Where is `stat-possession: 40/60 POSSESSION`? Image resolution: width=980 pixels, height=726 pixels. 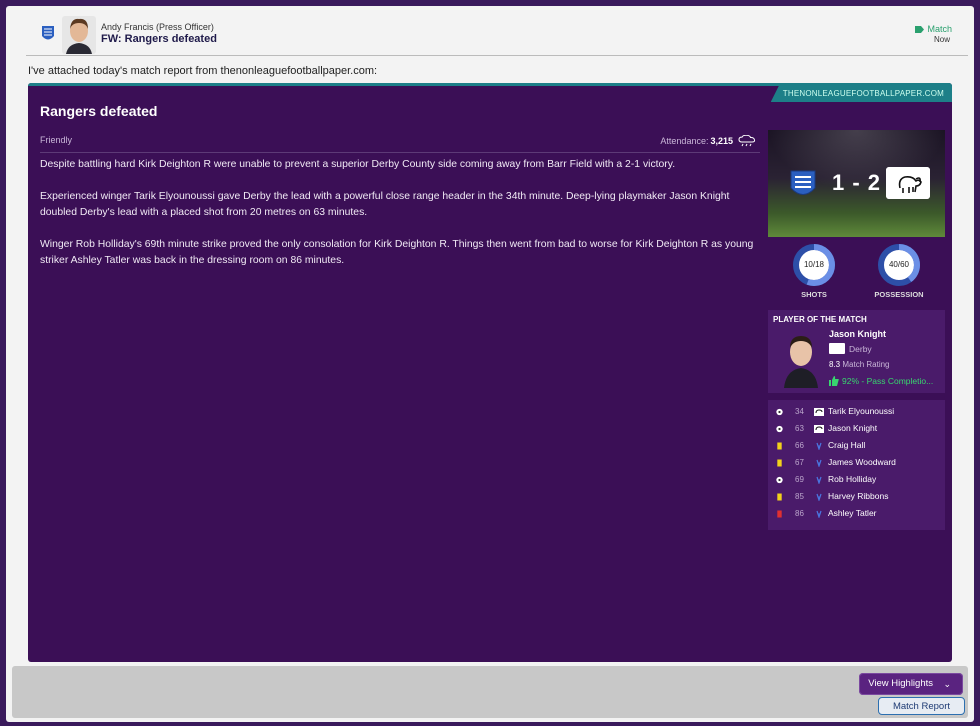
stat-possession: 40/60 POSSESSION is located at coordinates (899, 271).